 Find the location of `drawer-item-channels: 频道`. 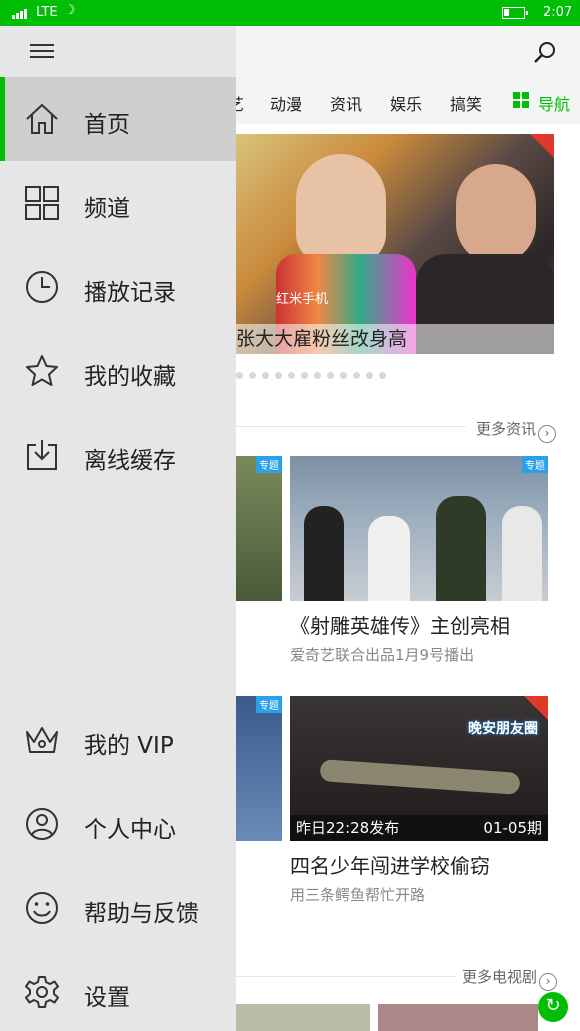

drawer-item-channels: 频道 is located at coordinates (118, 203).